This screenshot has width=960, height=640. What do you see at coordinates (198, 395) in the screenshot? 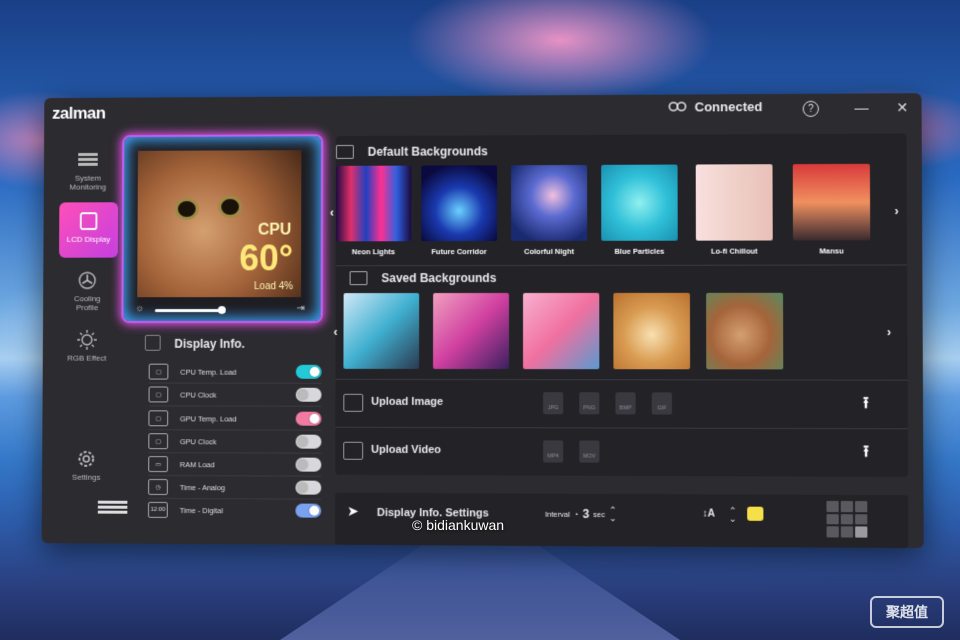
I see `toggle-label: CPU Clock` at bounding box center [198, 395].